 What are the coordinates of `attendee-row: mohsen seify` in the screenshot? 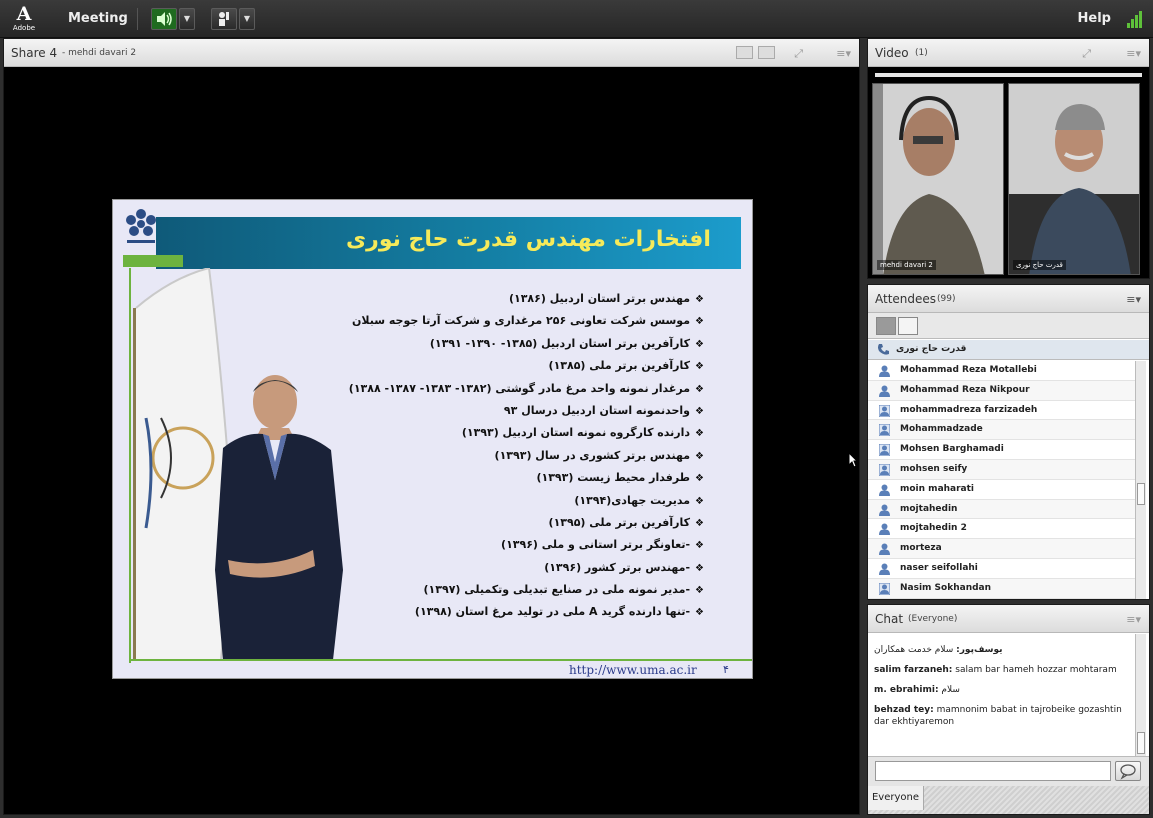 It's located at (1002, 469).